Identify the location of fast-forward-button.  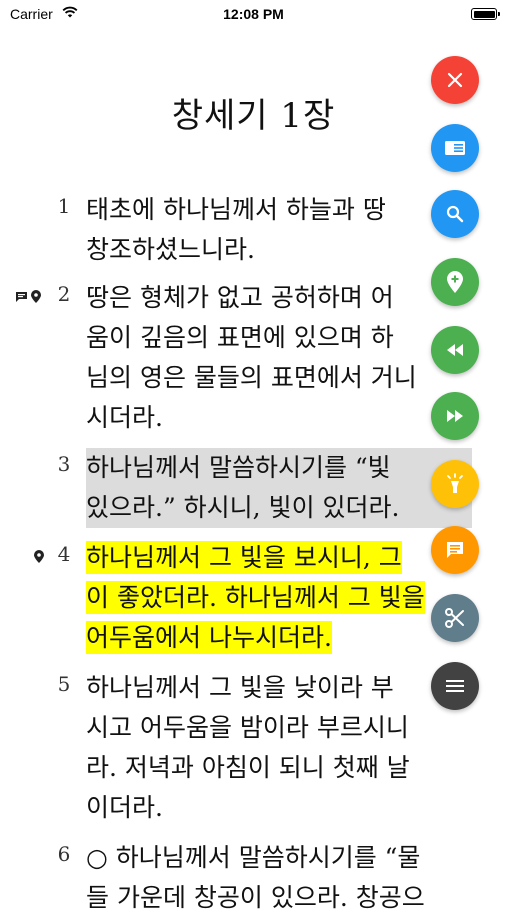
(455, 416).